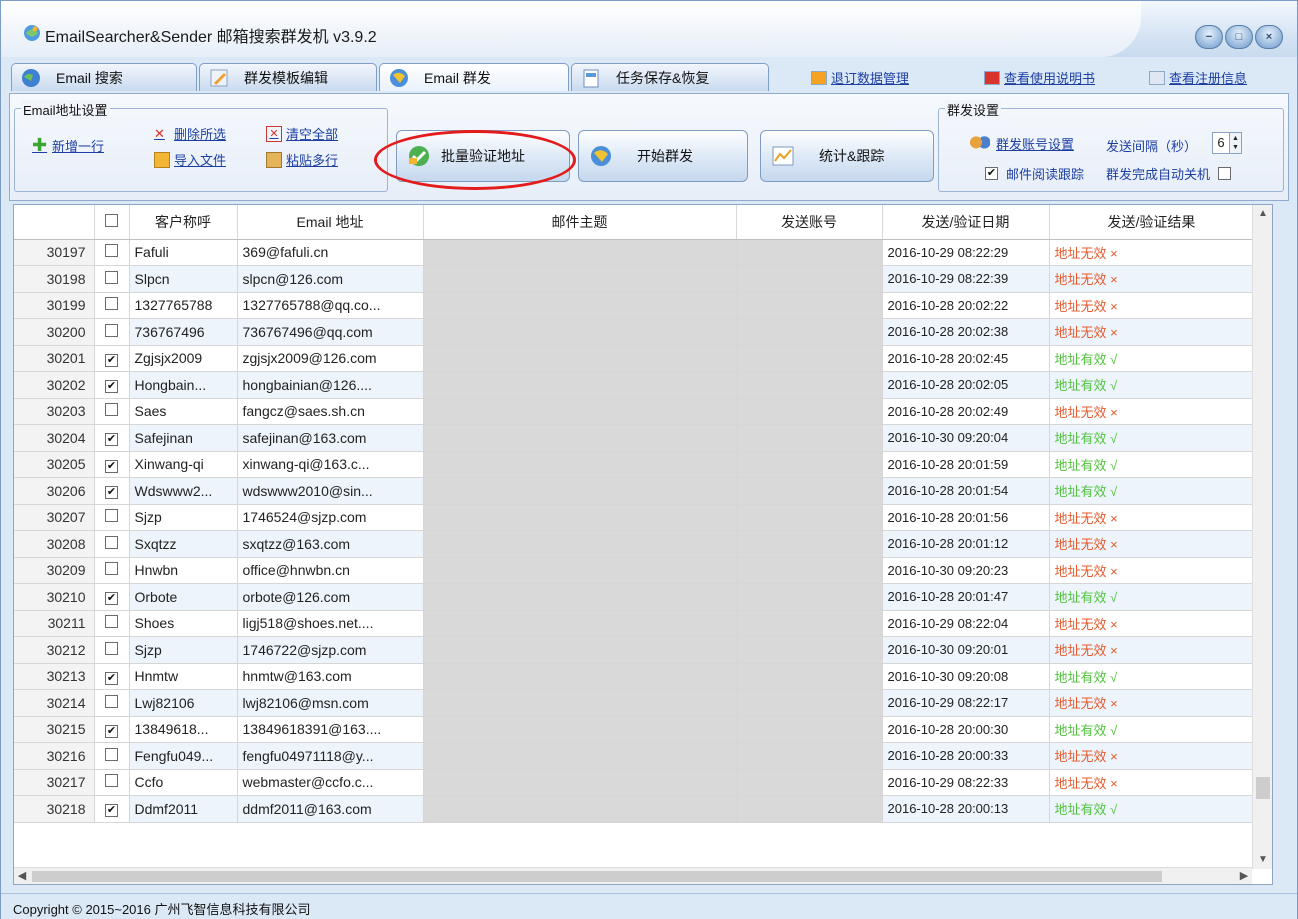 This screenshot has height=919, width=1298. Describe the element at coordinates (1039, 77) in the screenshot. I see `manual-link: 查看使用说明书` at that location.